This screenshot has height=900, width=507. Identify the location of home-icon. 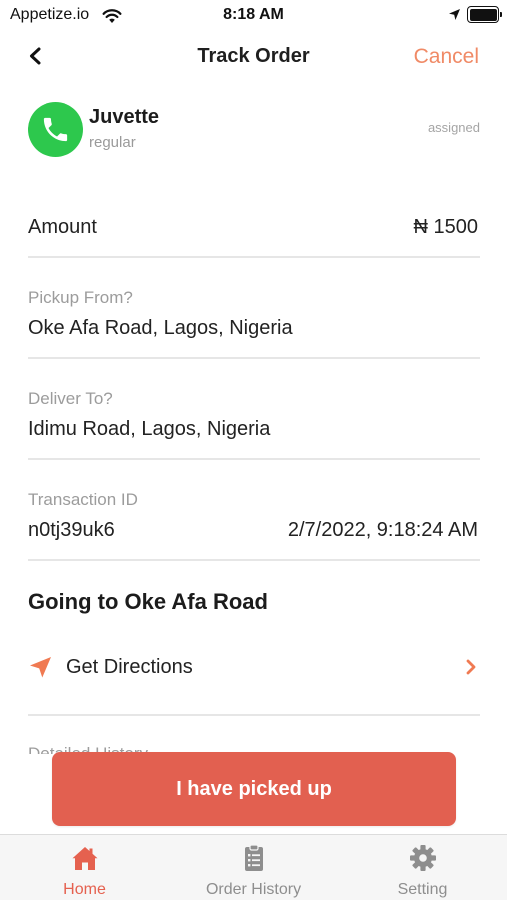
(85, 858).